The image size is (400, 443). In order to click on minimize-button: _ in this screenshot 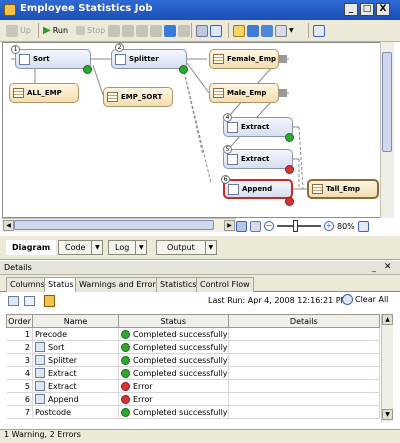, I will do `click(351, 9)`.